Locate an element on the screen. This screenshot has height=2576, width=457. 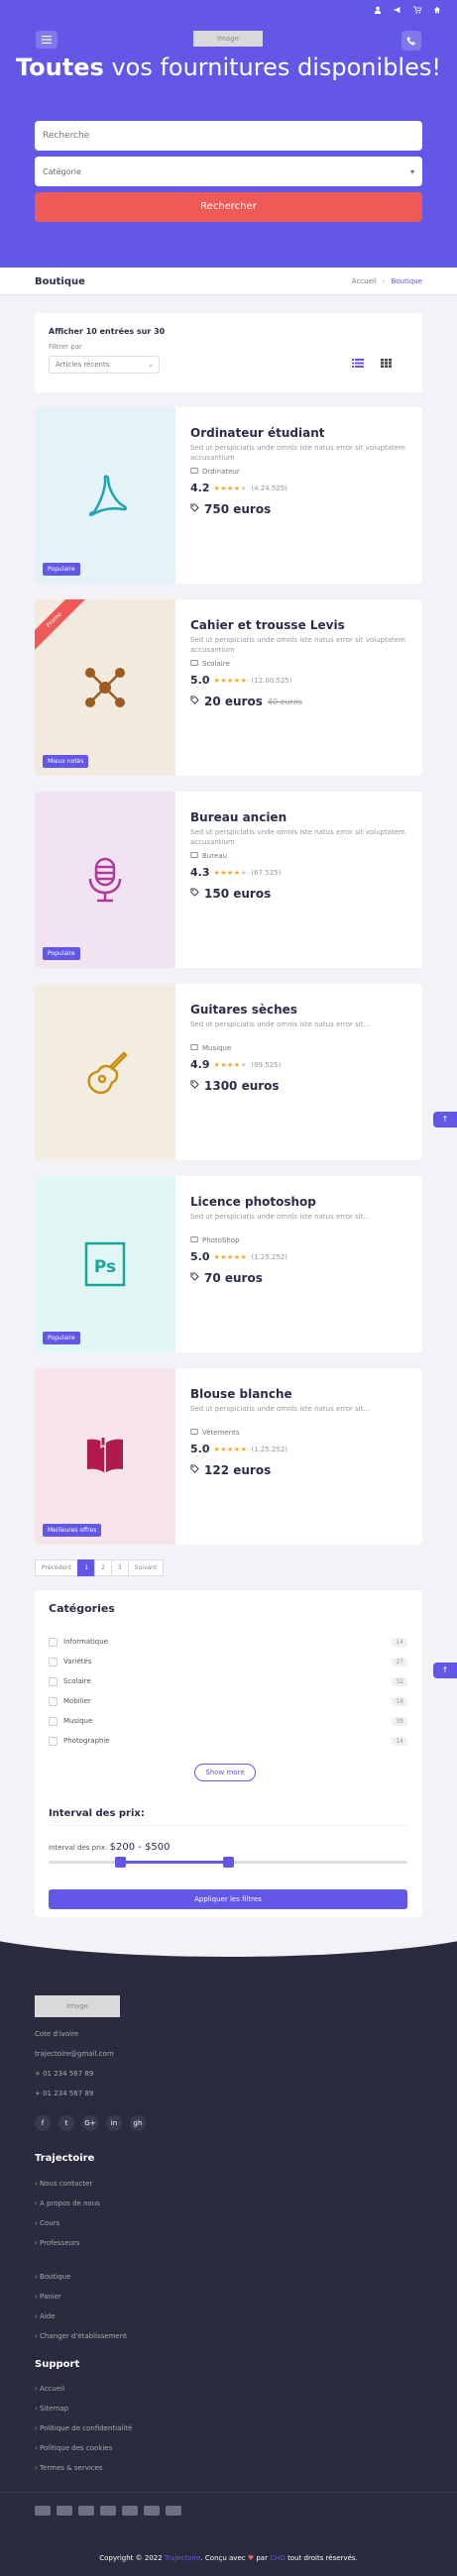
search-input is located at coordinates (229, 136).